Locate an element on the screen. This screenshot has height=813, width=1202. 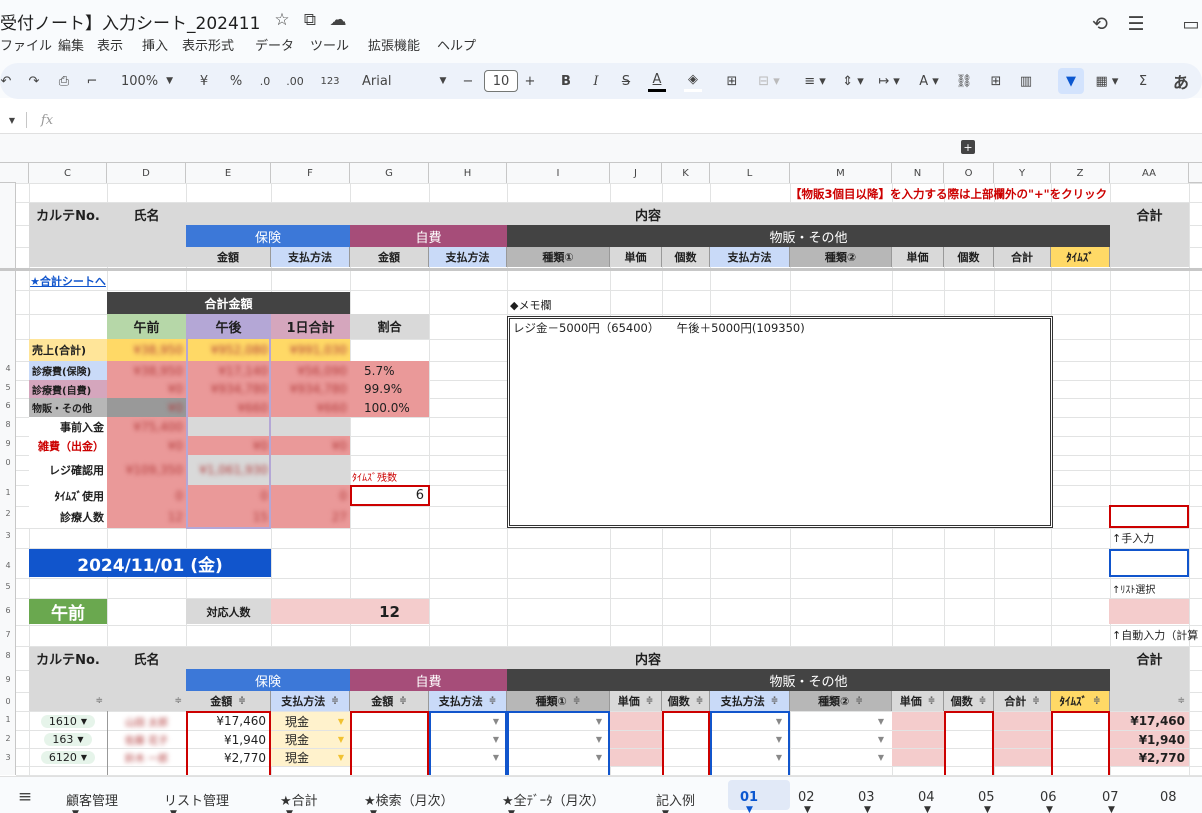
wrap-icon: ↦ ▾ is located at coordinates (889, 81).